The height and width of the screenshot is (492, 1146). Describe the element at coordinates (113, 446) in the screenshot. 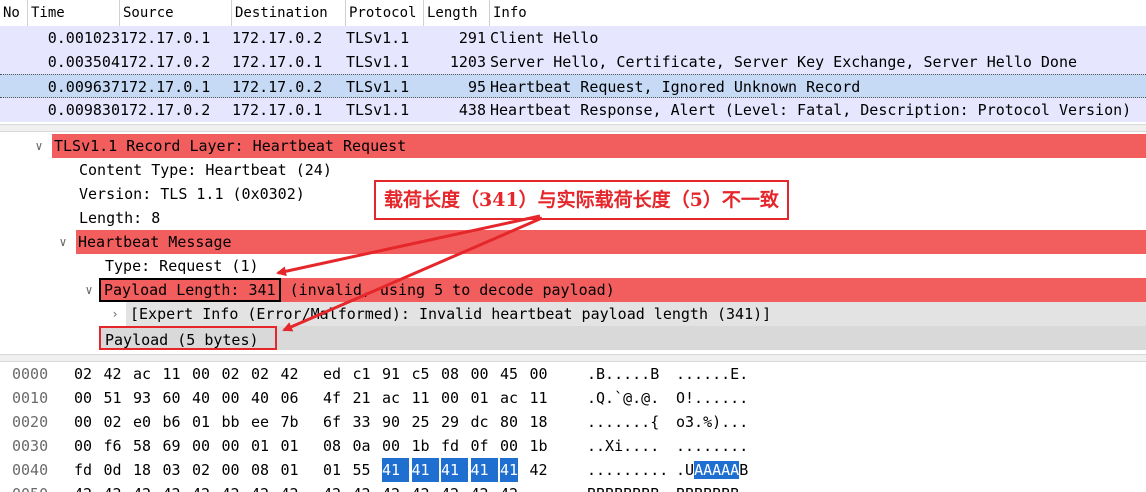

I see `hex-byte: f6` at that location.